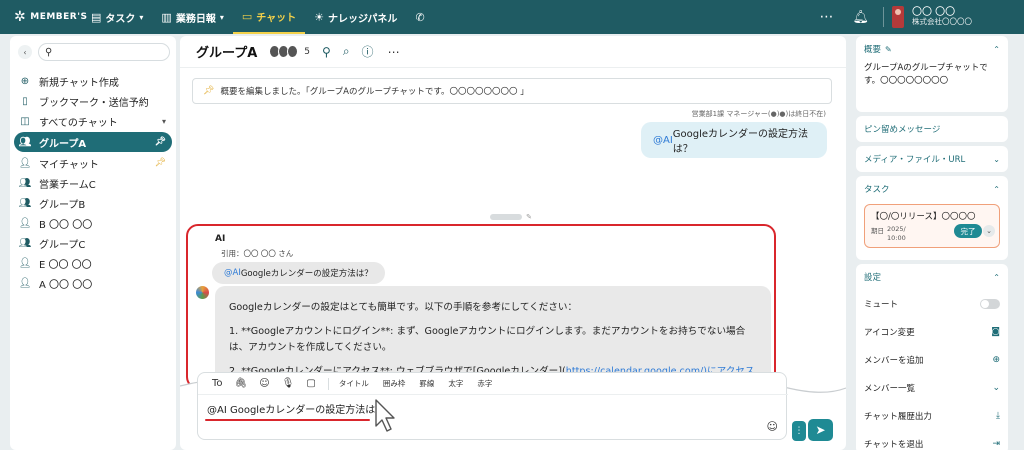 The width and height of the screenshot is (1024, 450). Describe the element at coordinates (217, 383) in the screenshot. I see `to-button: To` at that location.